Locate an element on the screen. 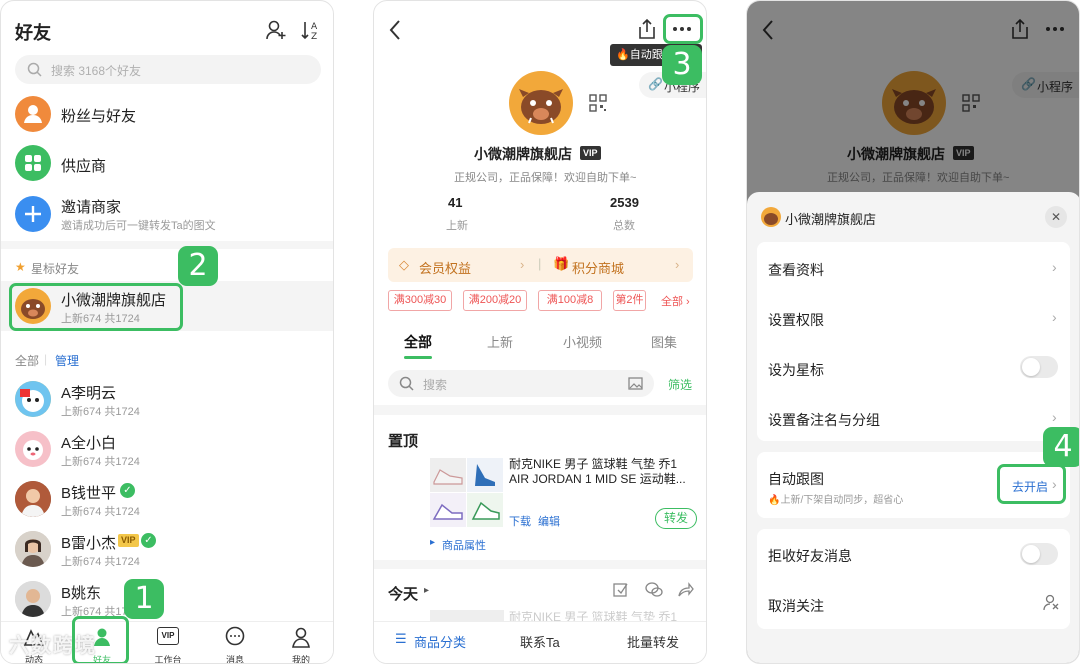  friend-name: A李明云 is located at coordinates (88, 392).